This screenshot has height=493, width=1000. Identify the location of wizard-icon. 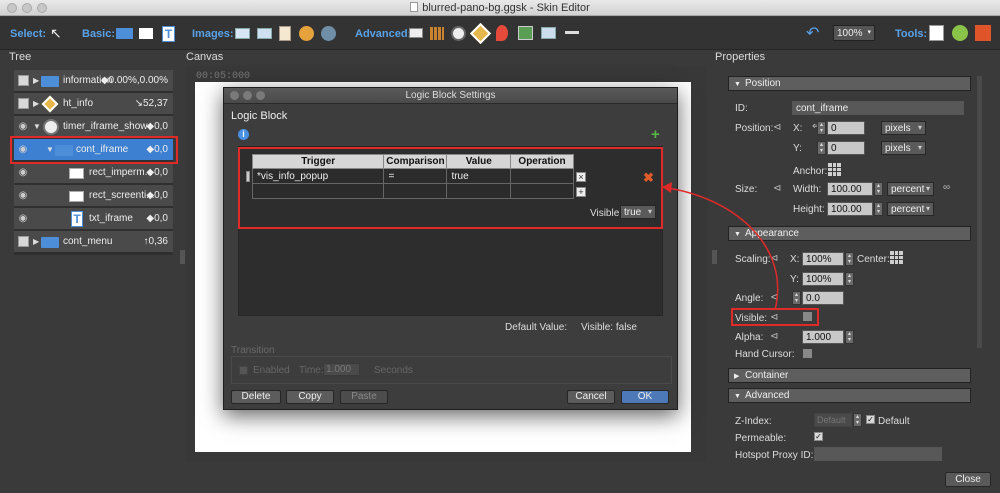
(960, 33).